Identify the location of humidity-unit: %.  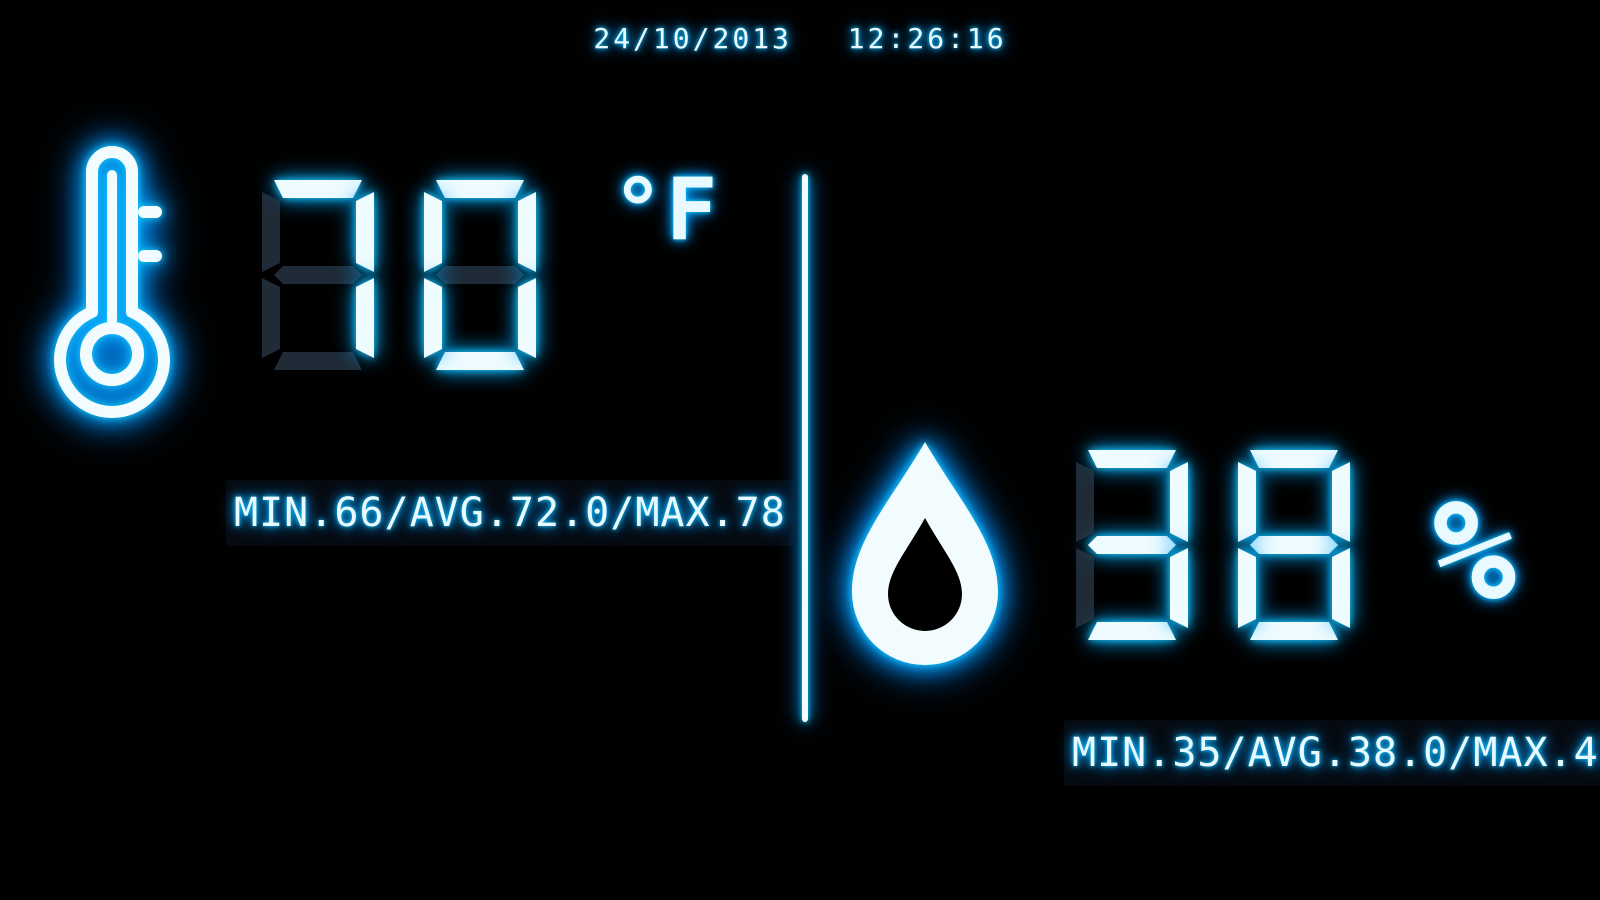
(1474, 551).